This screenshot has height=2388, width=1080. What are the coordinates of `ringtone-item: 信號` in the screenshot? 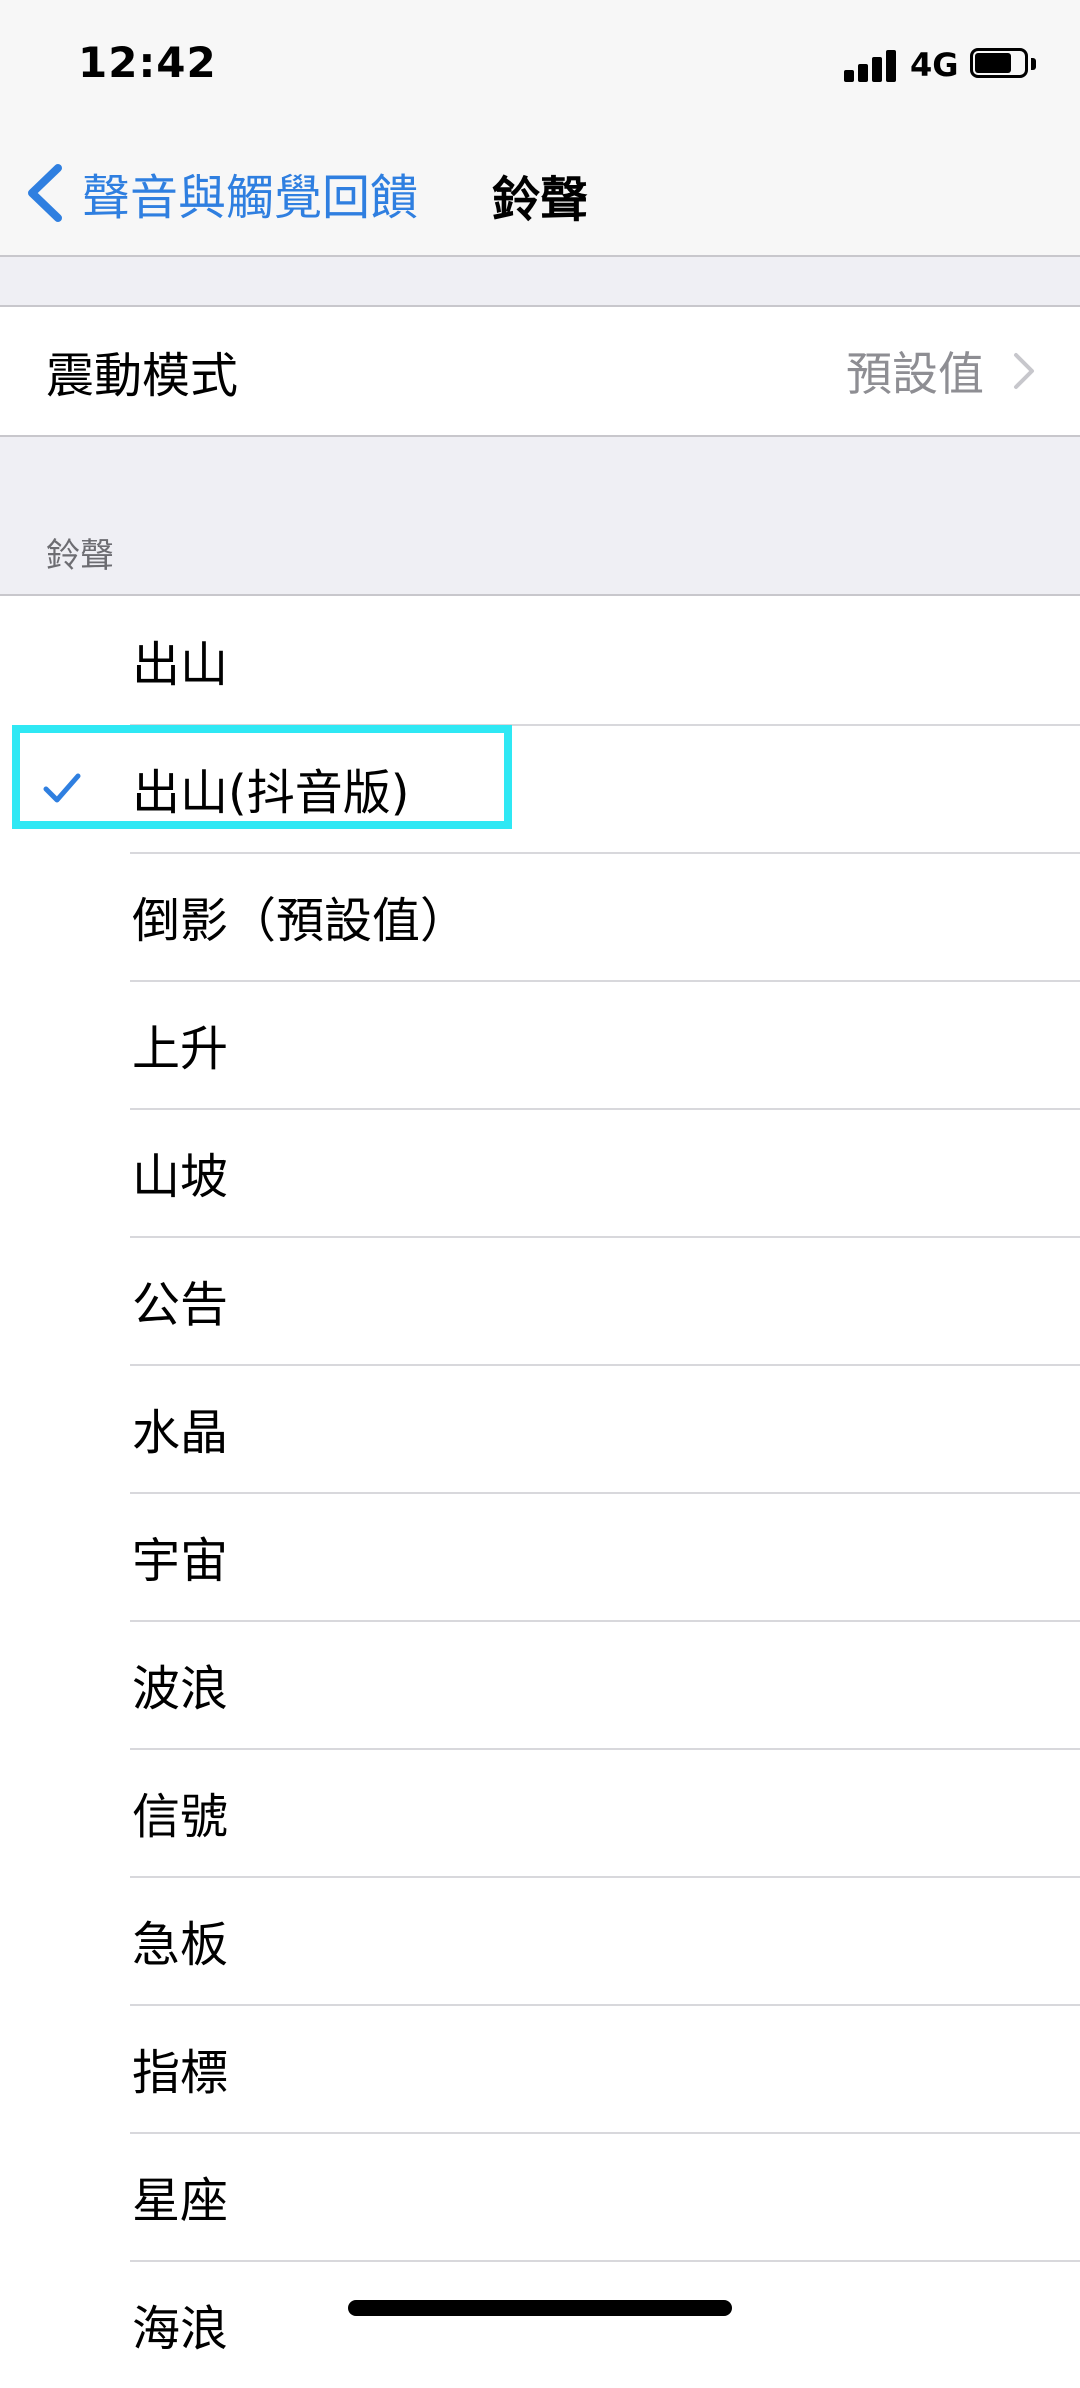 It's located at (540, 1812).